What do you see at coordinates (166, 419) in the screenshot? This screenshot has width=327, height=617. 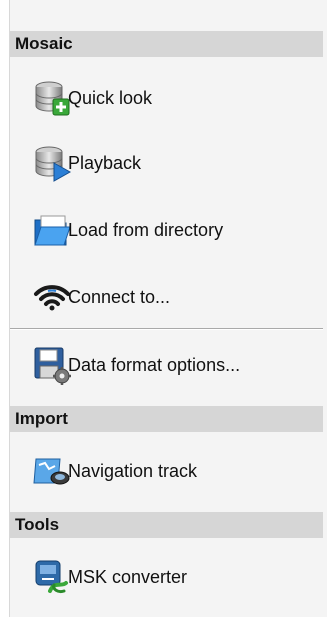 I see `section-header-import: Import` at bounding box center [166, 419].